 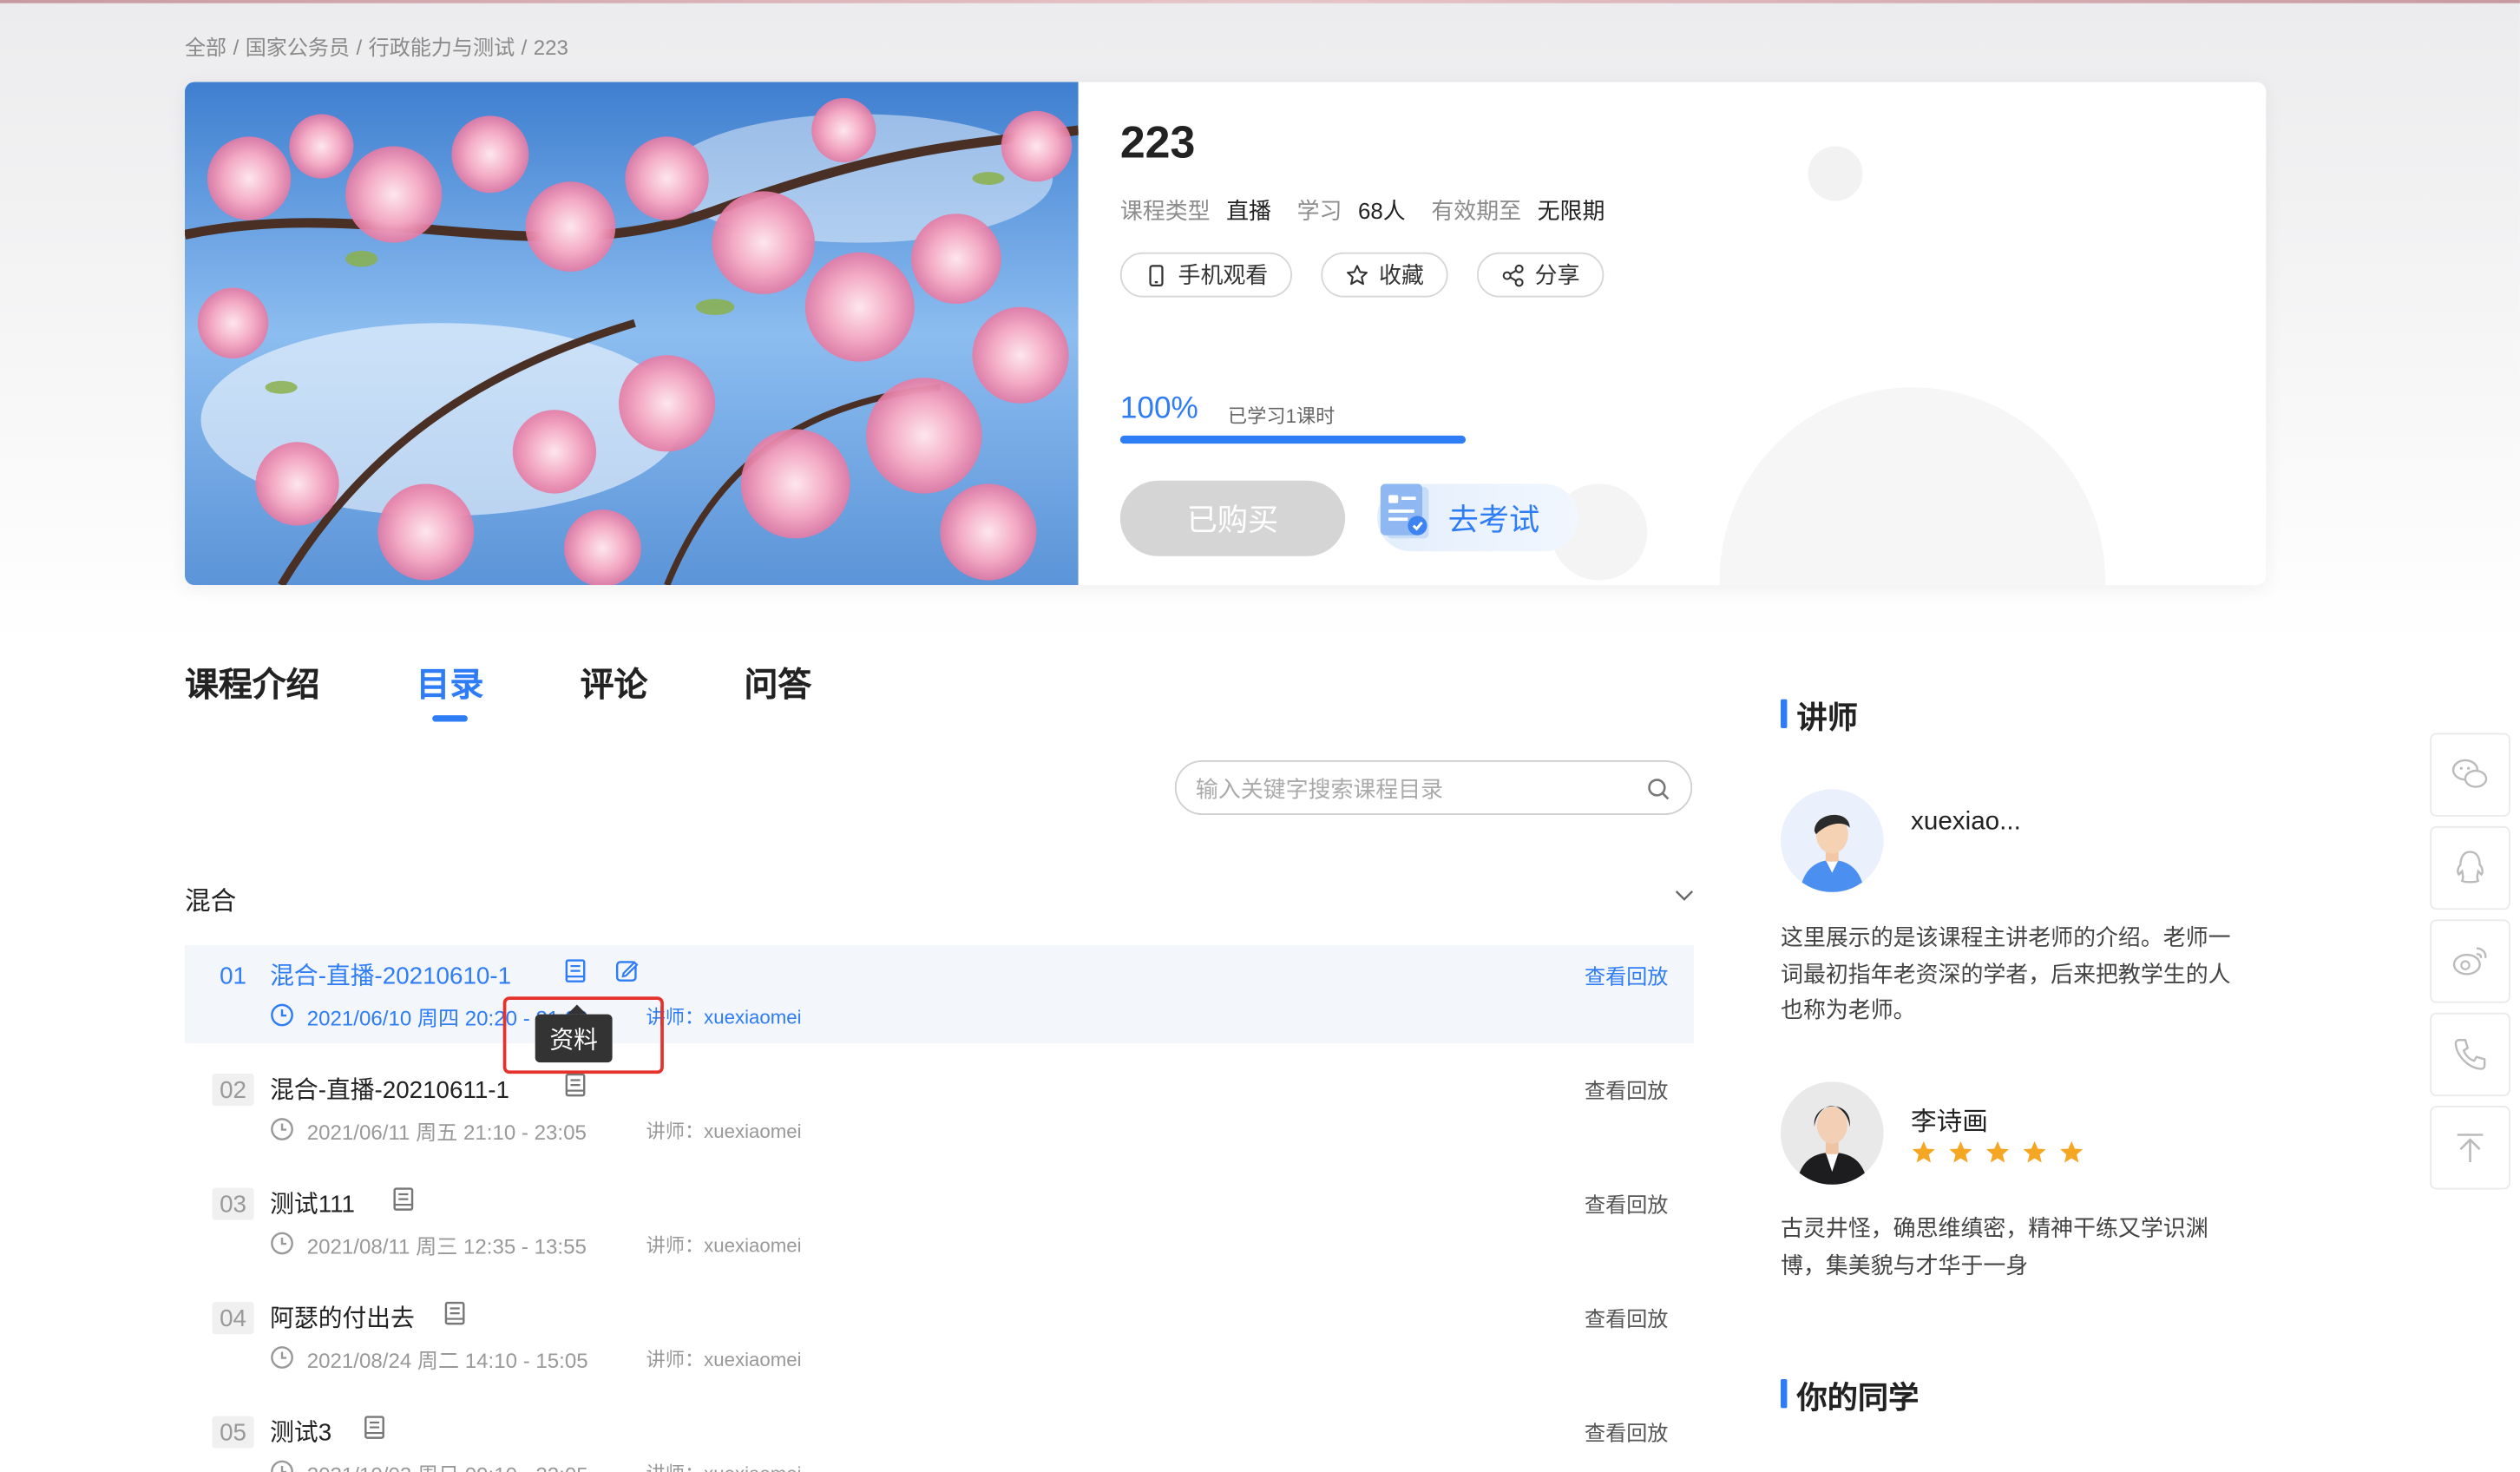 I want to click on wechat-button, so click(x=2470, y=775).